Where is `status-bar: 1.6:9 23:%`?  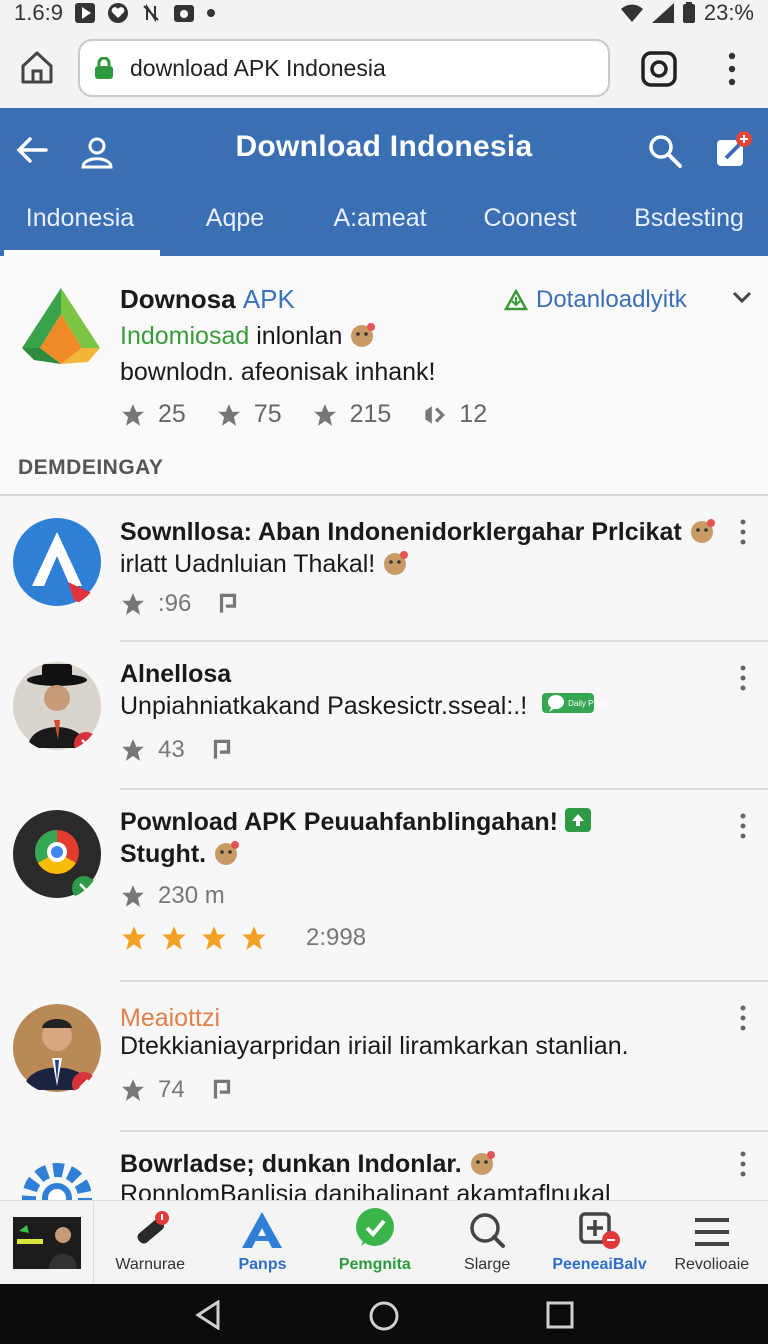
status-bar: 1.6:9 23:% is located at coordinates (384, 13).